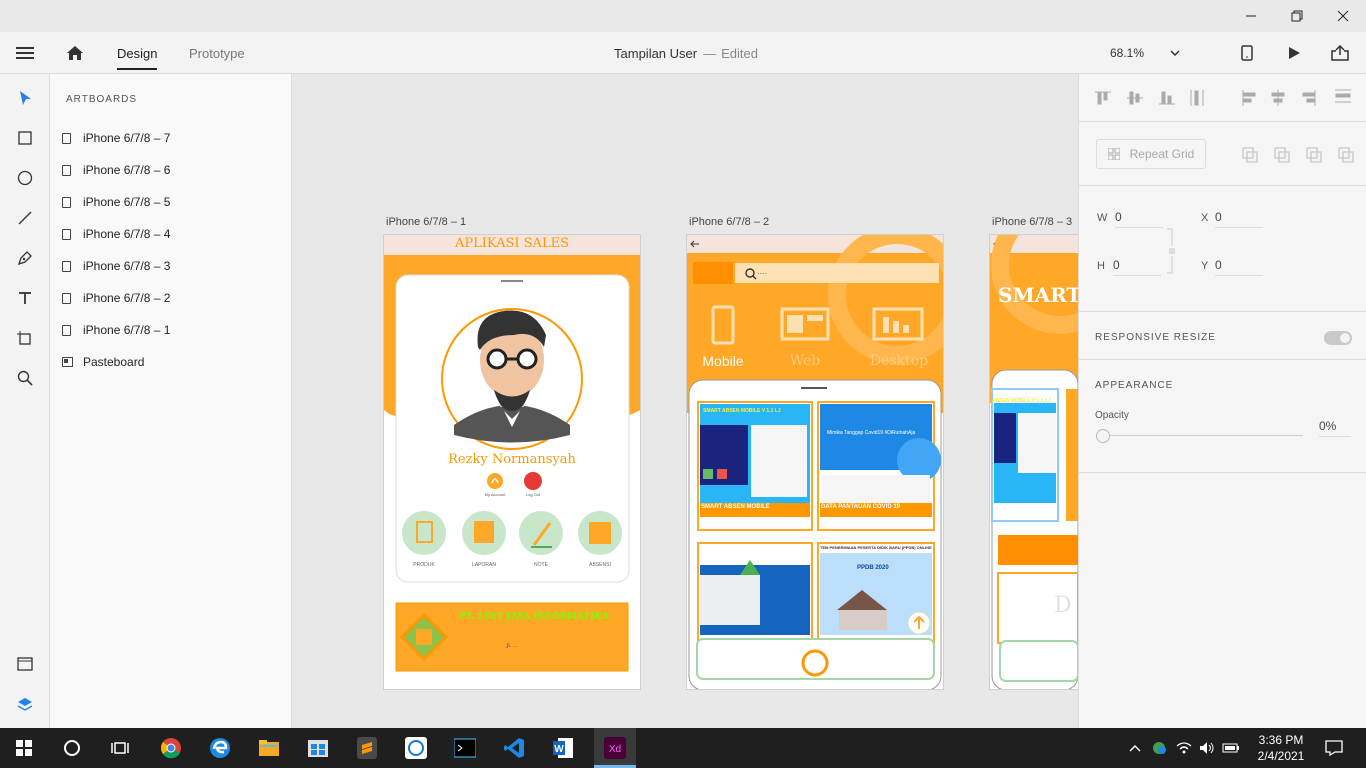 The image size is (1366, 768). What do you see at coordinates (1137, 267) in the screenshot?
I see `height-field: 0` at bounding box center [1137, 267].